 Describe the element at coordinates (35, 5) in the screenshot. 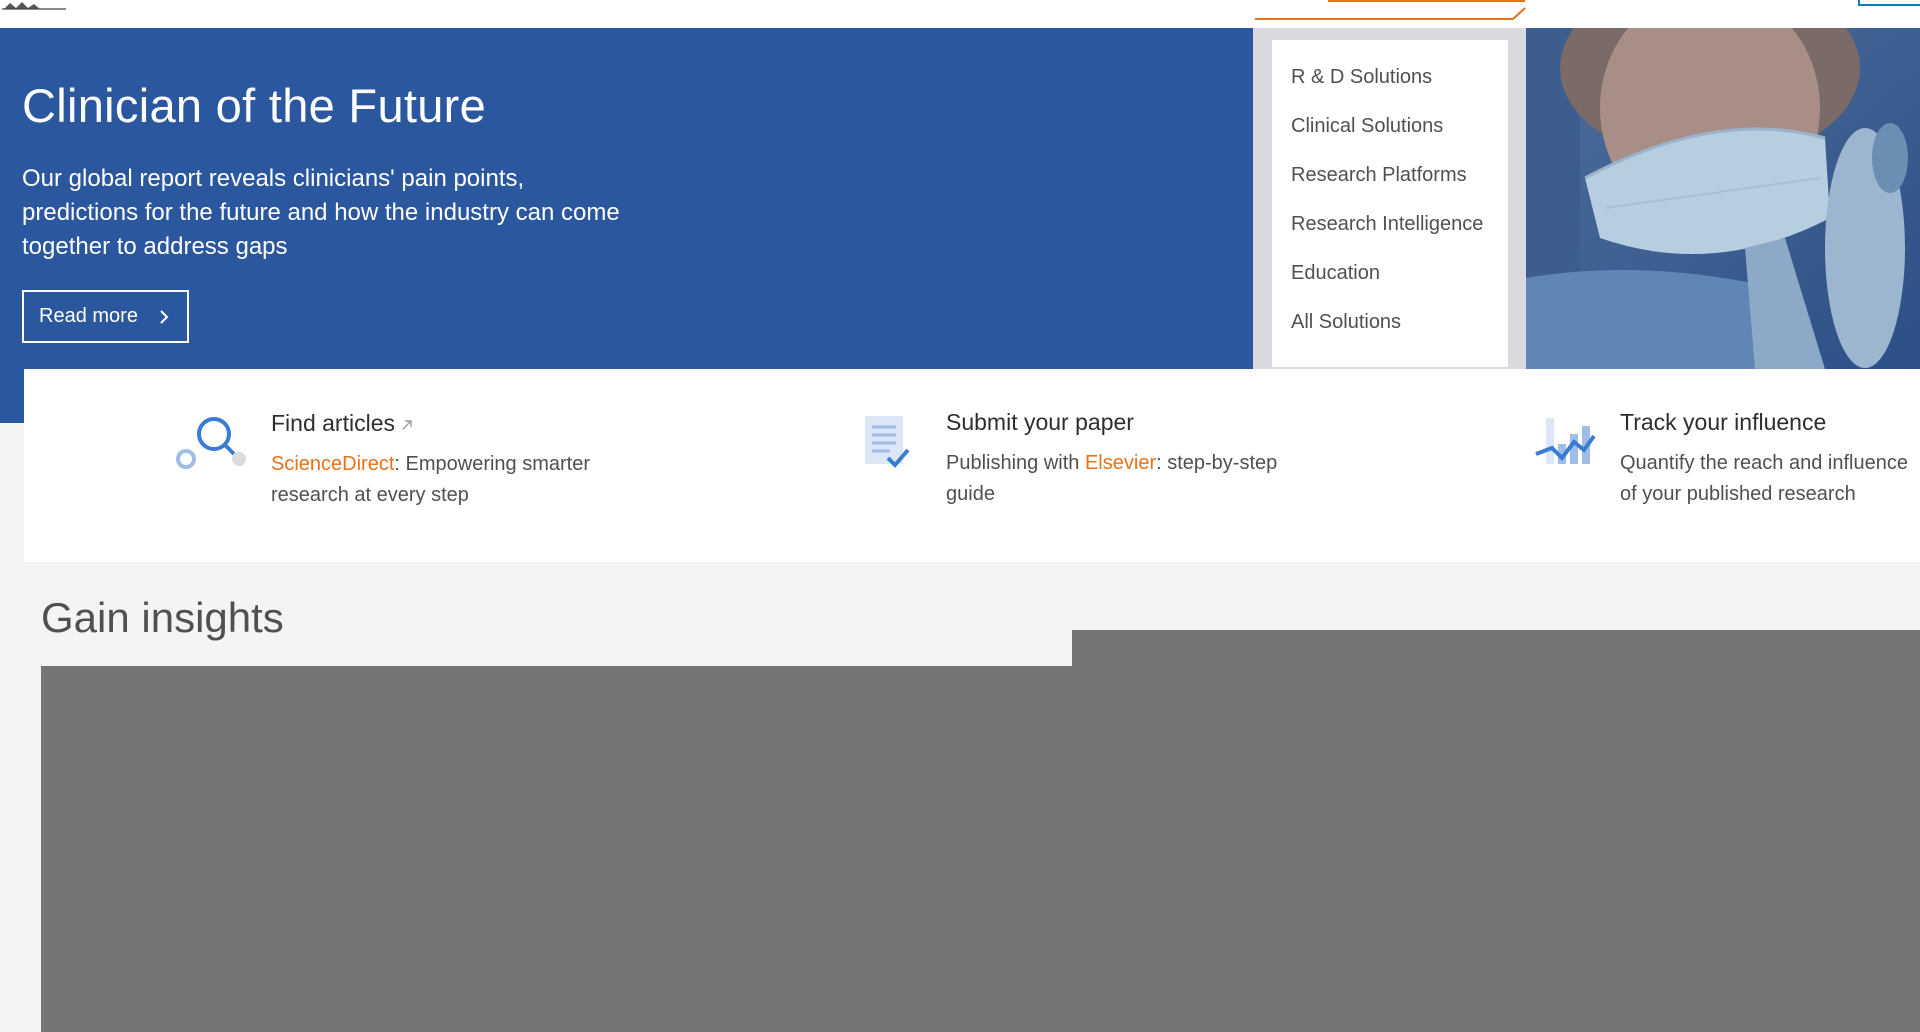

I see `logo-icon` at that location.